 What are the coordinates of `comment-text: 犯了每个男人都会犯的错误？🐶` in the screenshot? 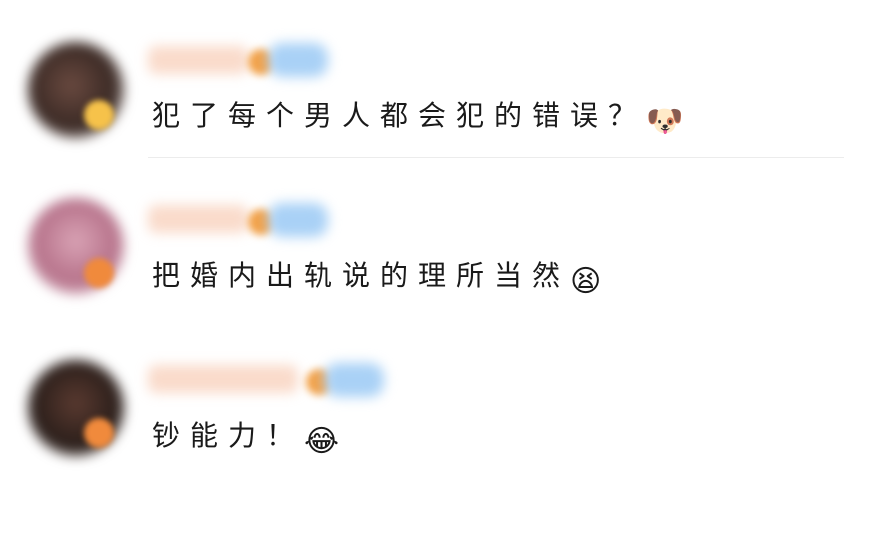 It's located at (417, 116).